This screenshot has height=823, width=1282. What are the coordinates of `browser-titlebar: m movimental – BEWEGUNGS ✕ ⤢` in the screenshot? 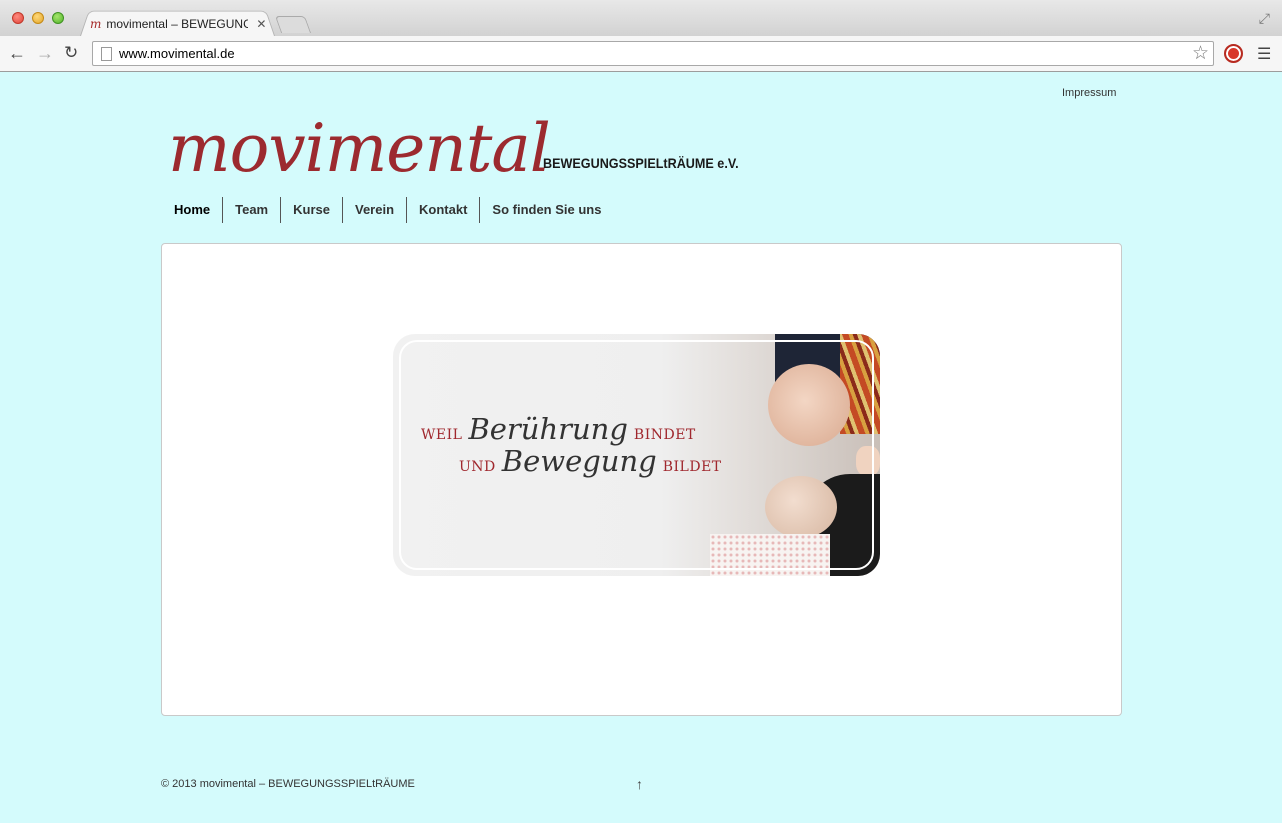 It's located at (641, 18).